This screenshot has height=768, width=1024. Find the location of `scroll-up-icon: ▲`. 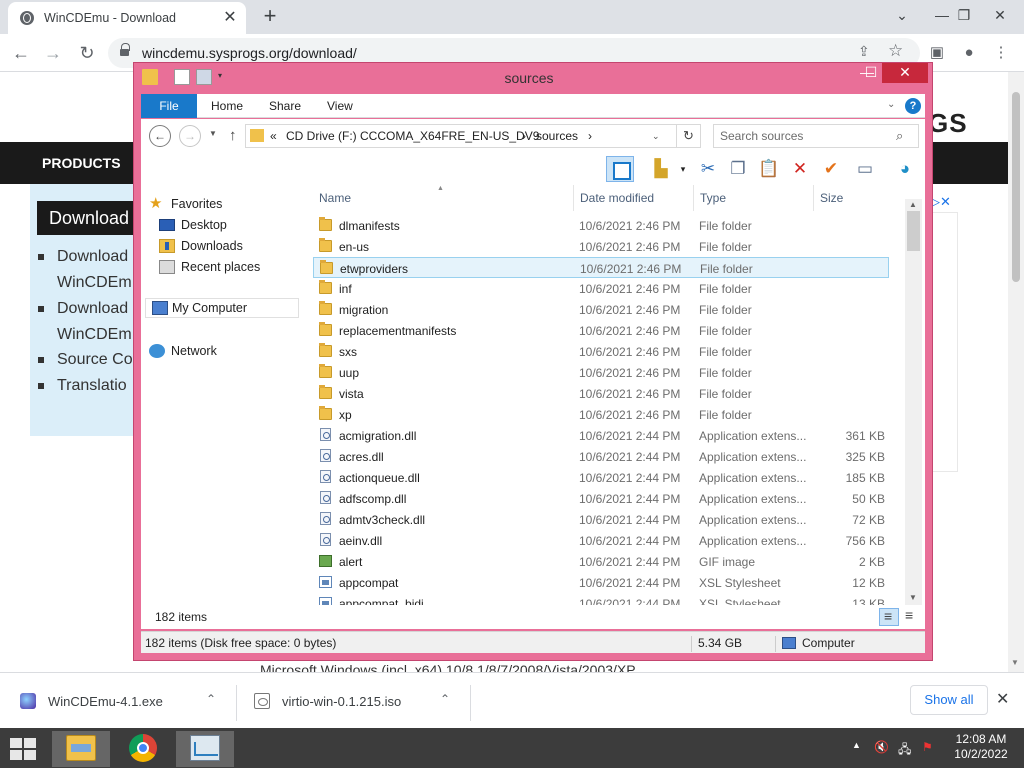

scroll-up-icon: ▲ is located at coordinates (913, 204).